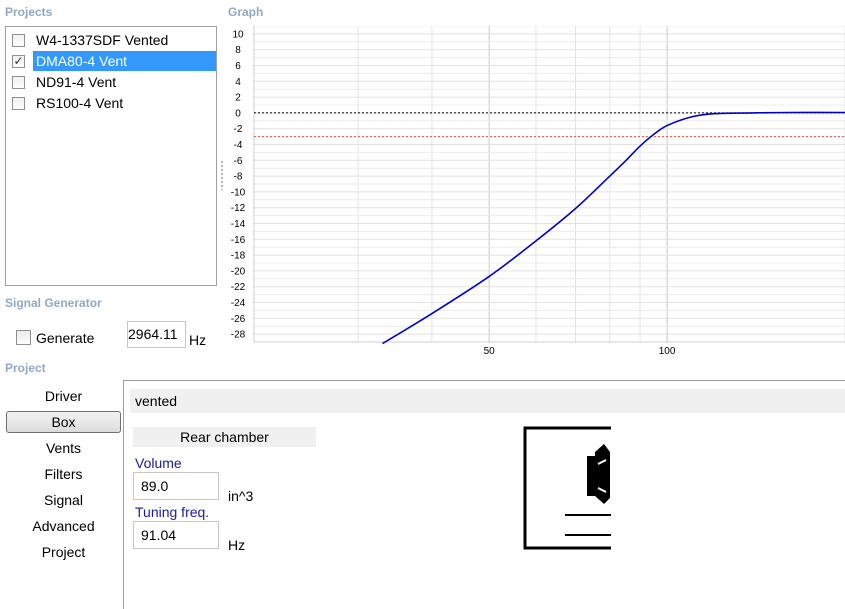  Describe the element at coordinates (238, 335) in the screenshot. I see `y-tick-label: -28` at that location.